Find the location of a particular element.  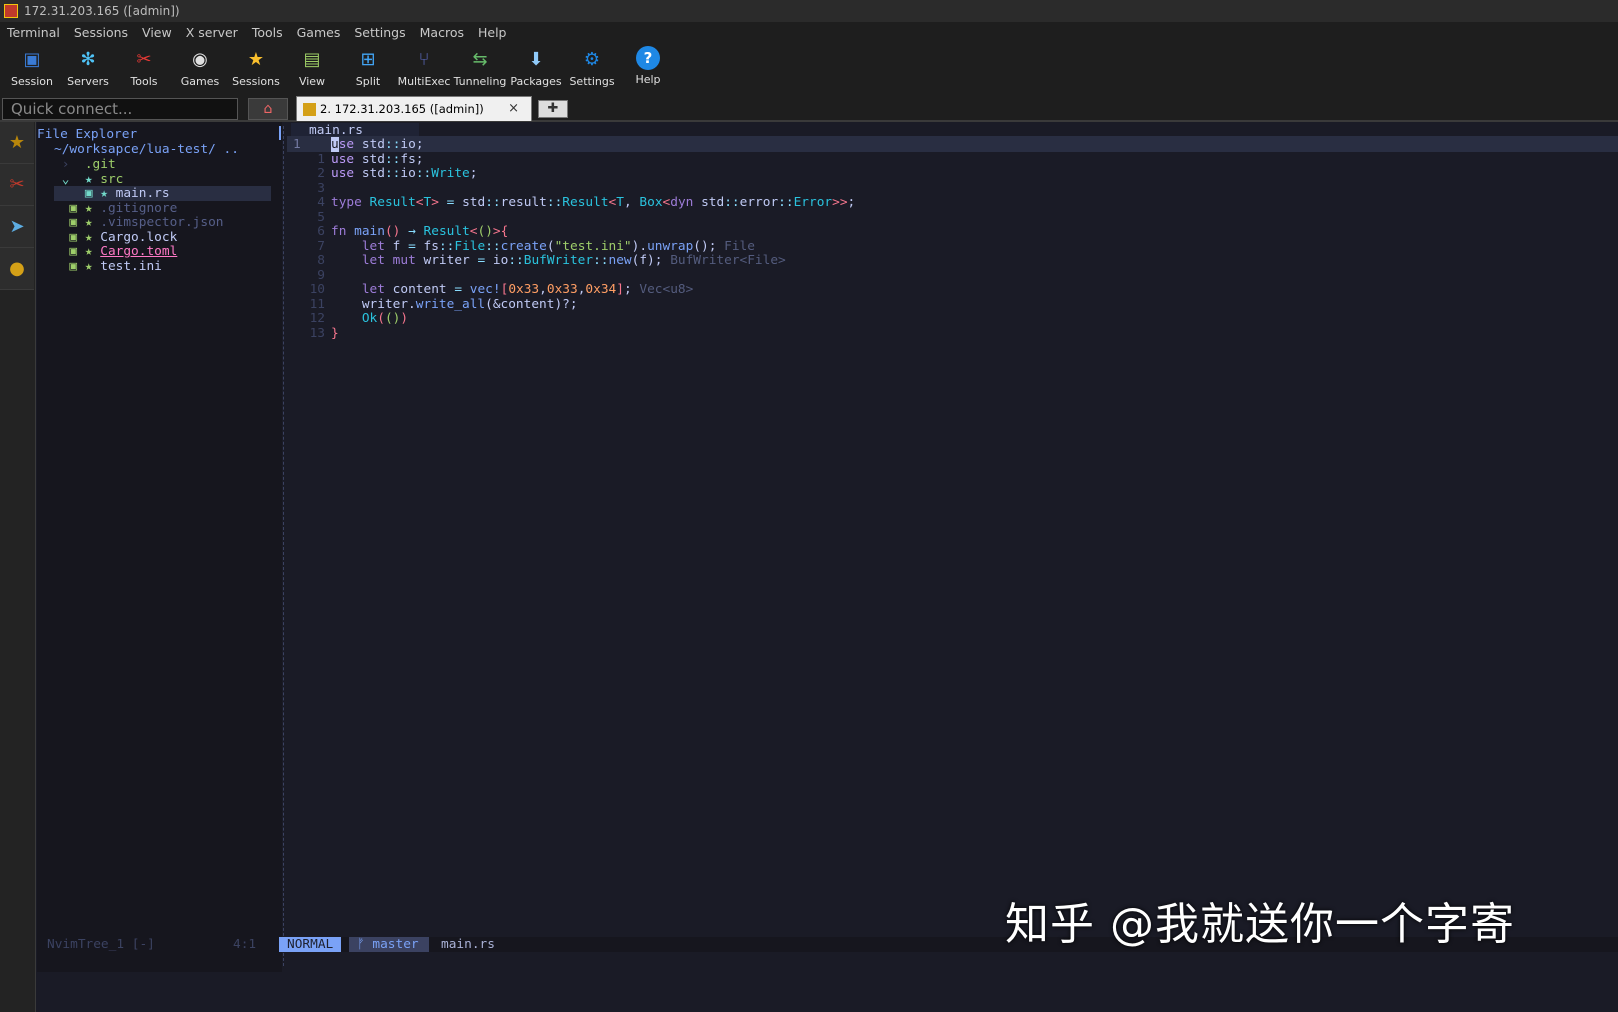

menu-help: Help is located at coordinates (492, 32).